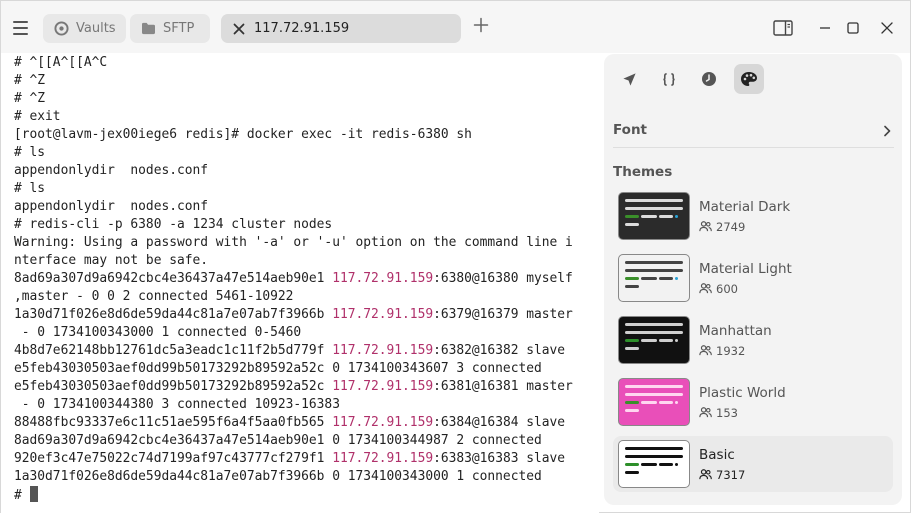 The height and width of the screenshot is (513, 911). What do you see at coordinates (30, 80) in the screenshot?
I see `terminal-text: # ^Z` at bounding box center [30, 80].